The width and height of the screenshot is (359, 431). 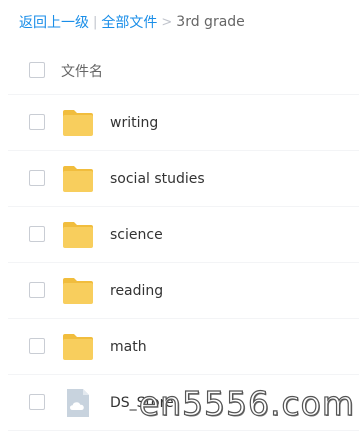 I want to click on list-item: writing, so click(x=183, y=123).